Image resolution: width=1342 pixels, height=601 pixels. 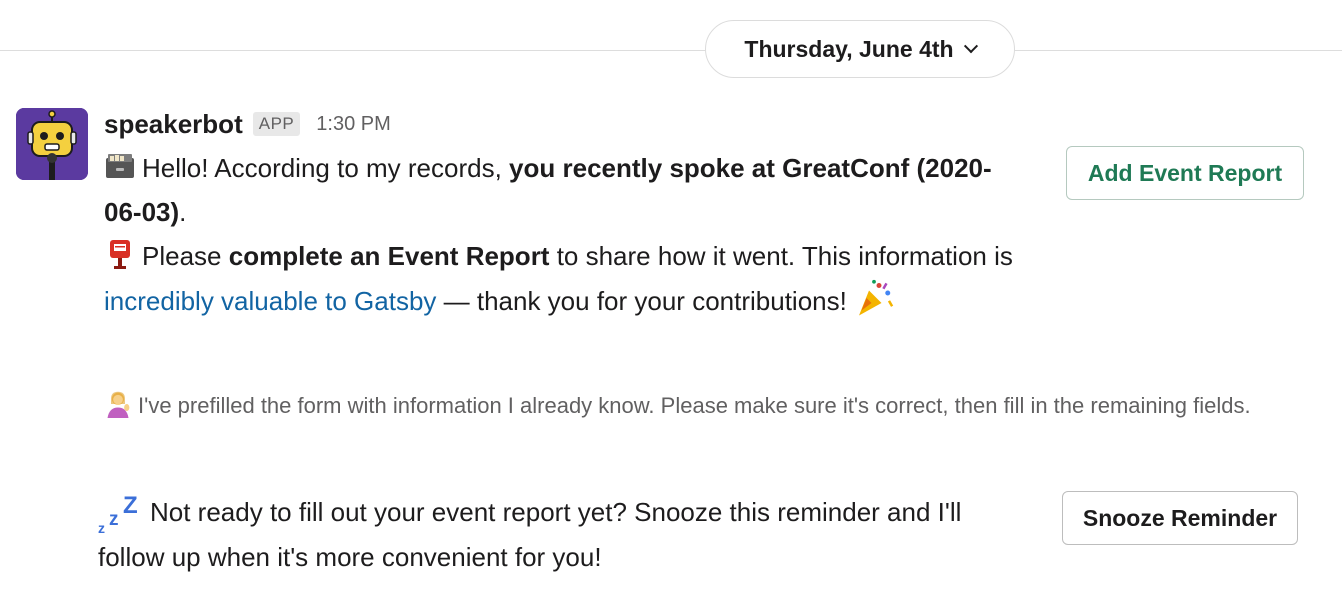 What do you see at coordinates (849, 48) in the screenshot?
I see `date-divider-label: Thursday, June 4th` at bounding box center [849, 48].